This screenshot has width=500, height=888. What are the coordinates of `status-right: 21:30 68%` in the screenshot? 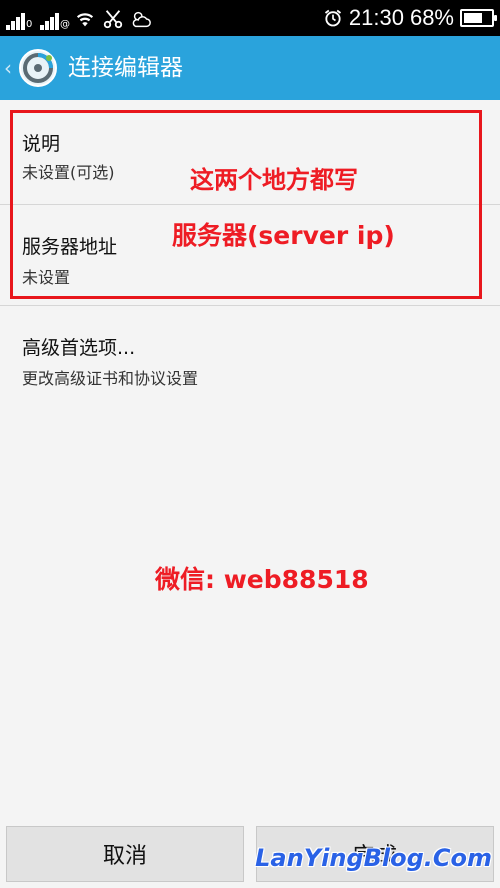 It's located at (410, 18).